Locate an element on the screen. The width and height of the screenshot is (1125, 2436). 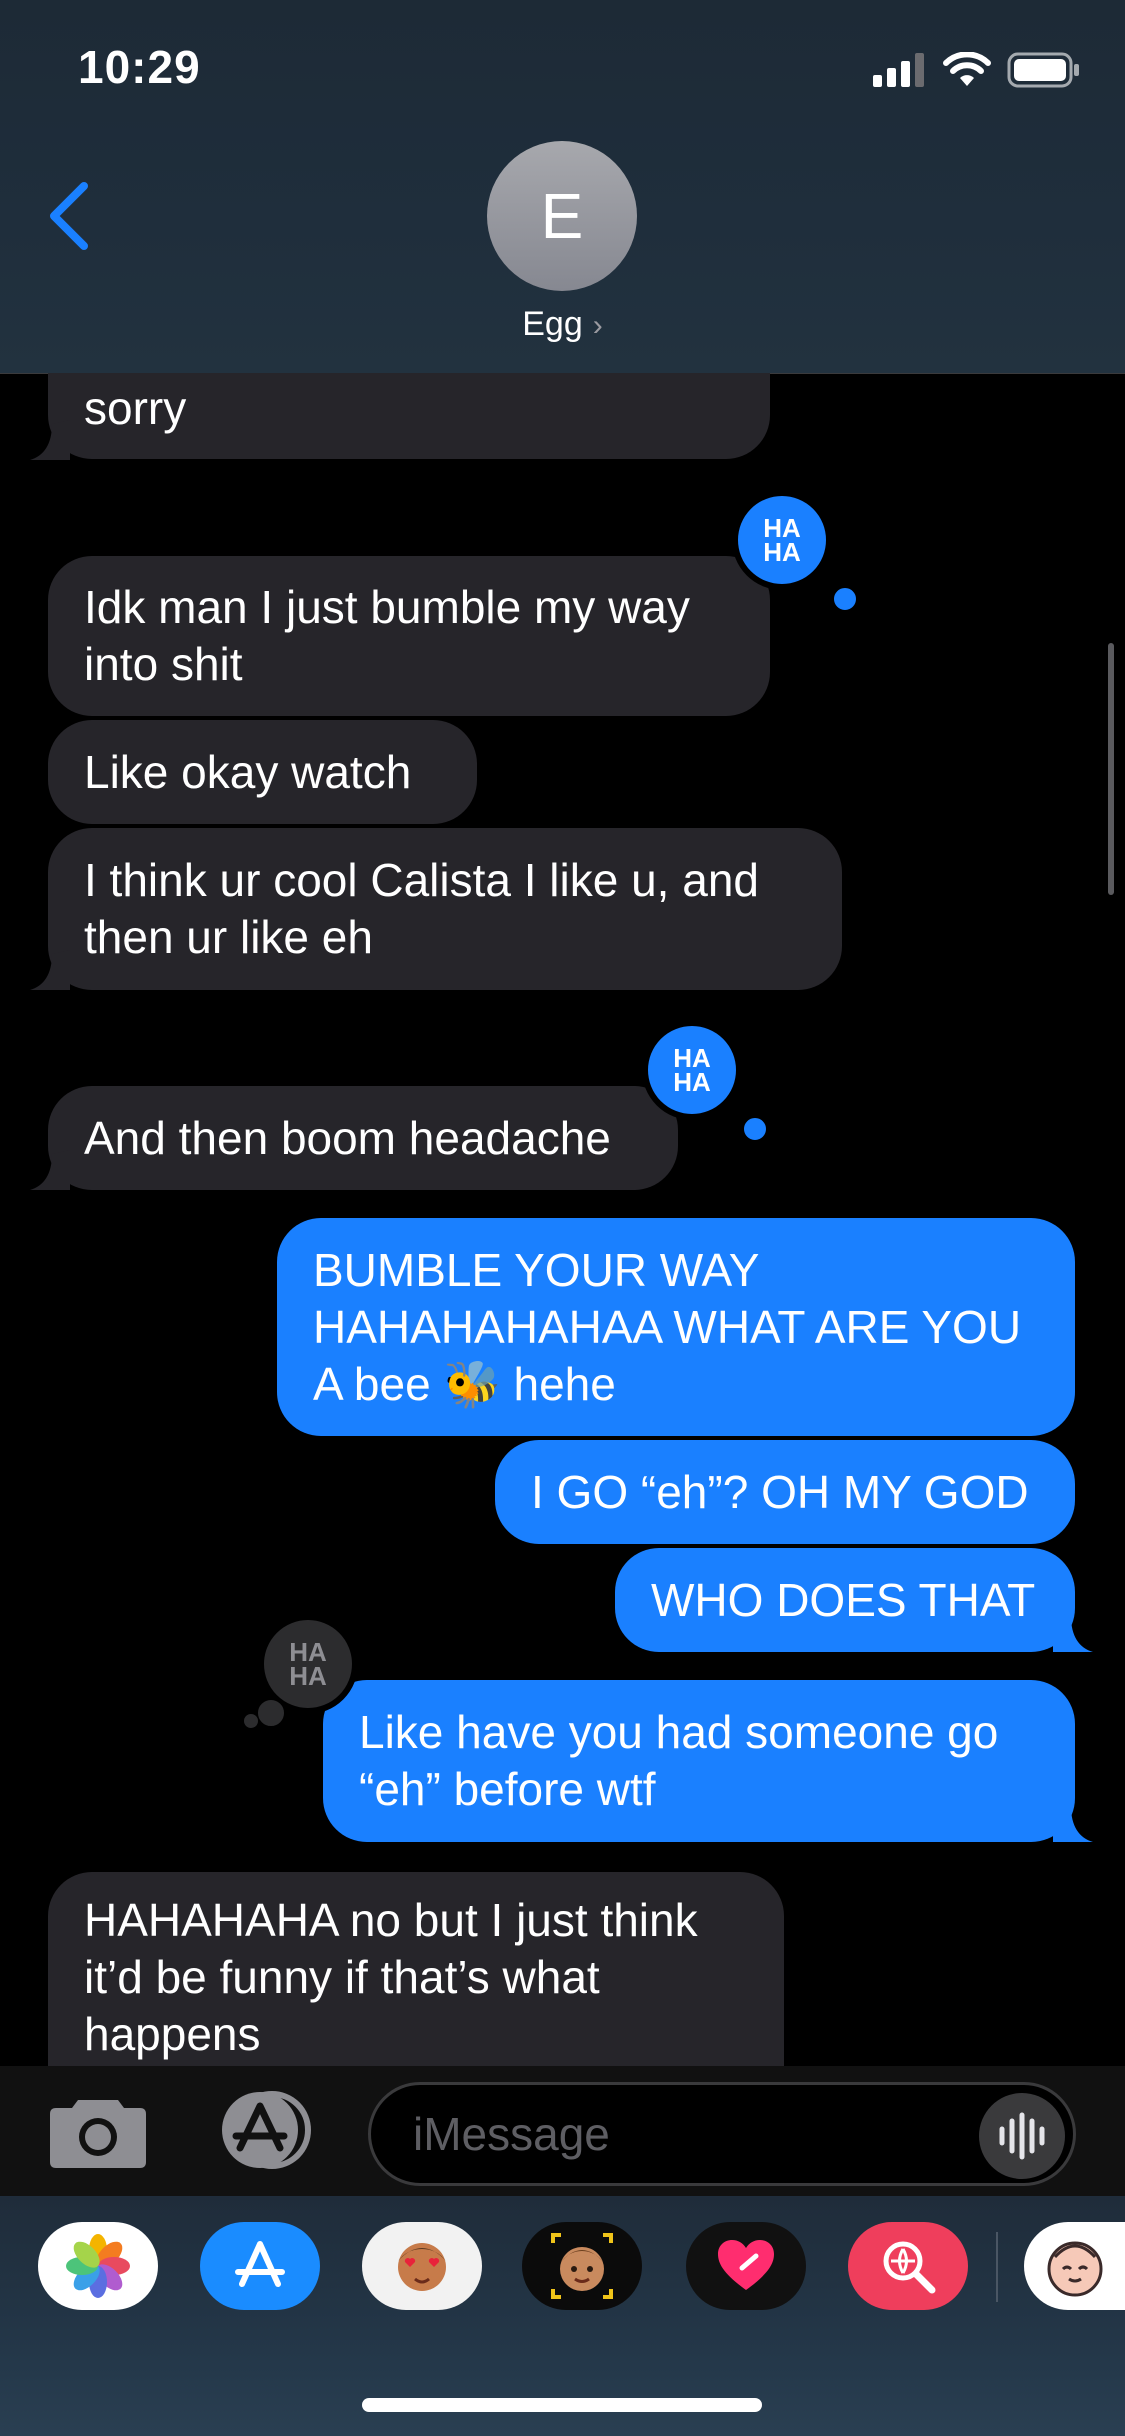
waveform-icon is located at coordinates (1022, 2136).